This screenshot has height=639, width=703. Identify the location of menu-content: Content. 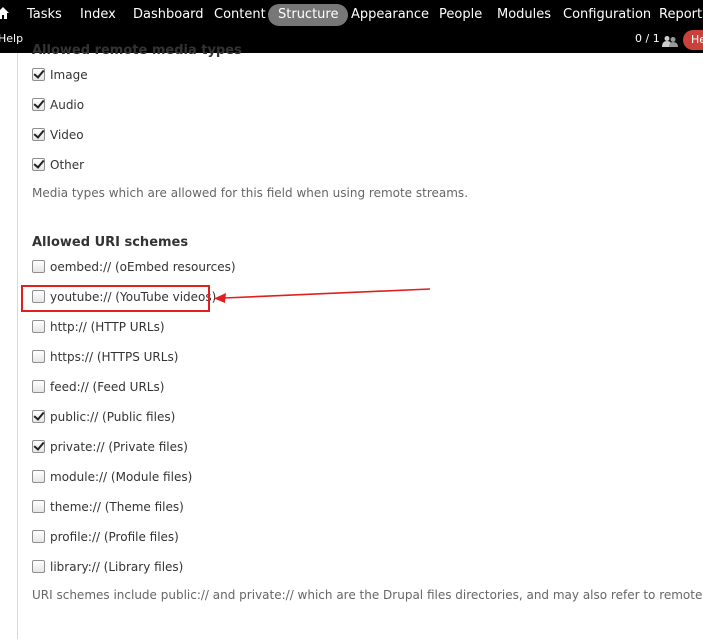
(240, 15).